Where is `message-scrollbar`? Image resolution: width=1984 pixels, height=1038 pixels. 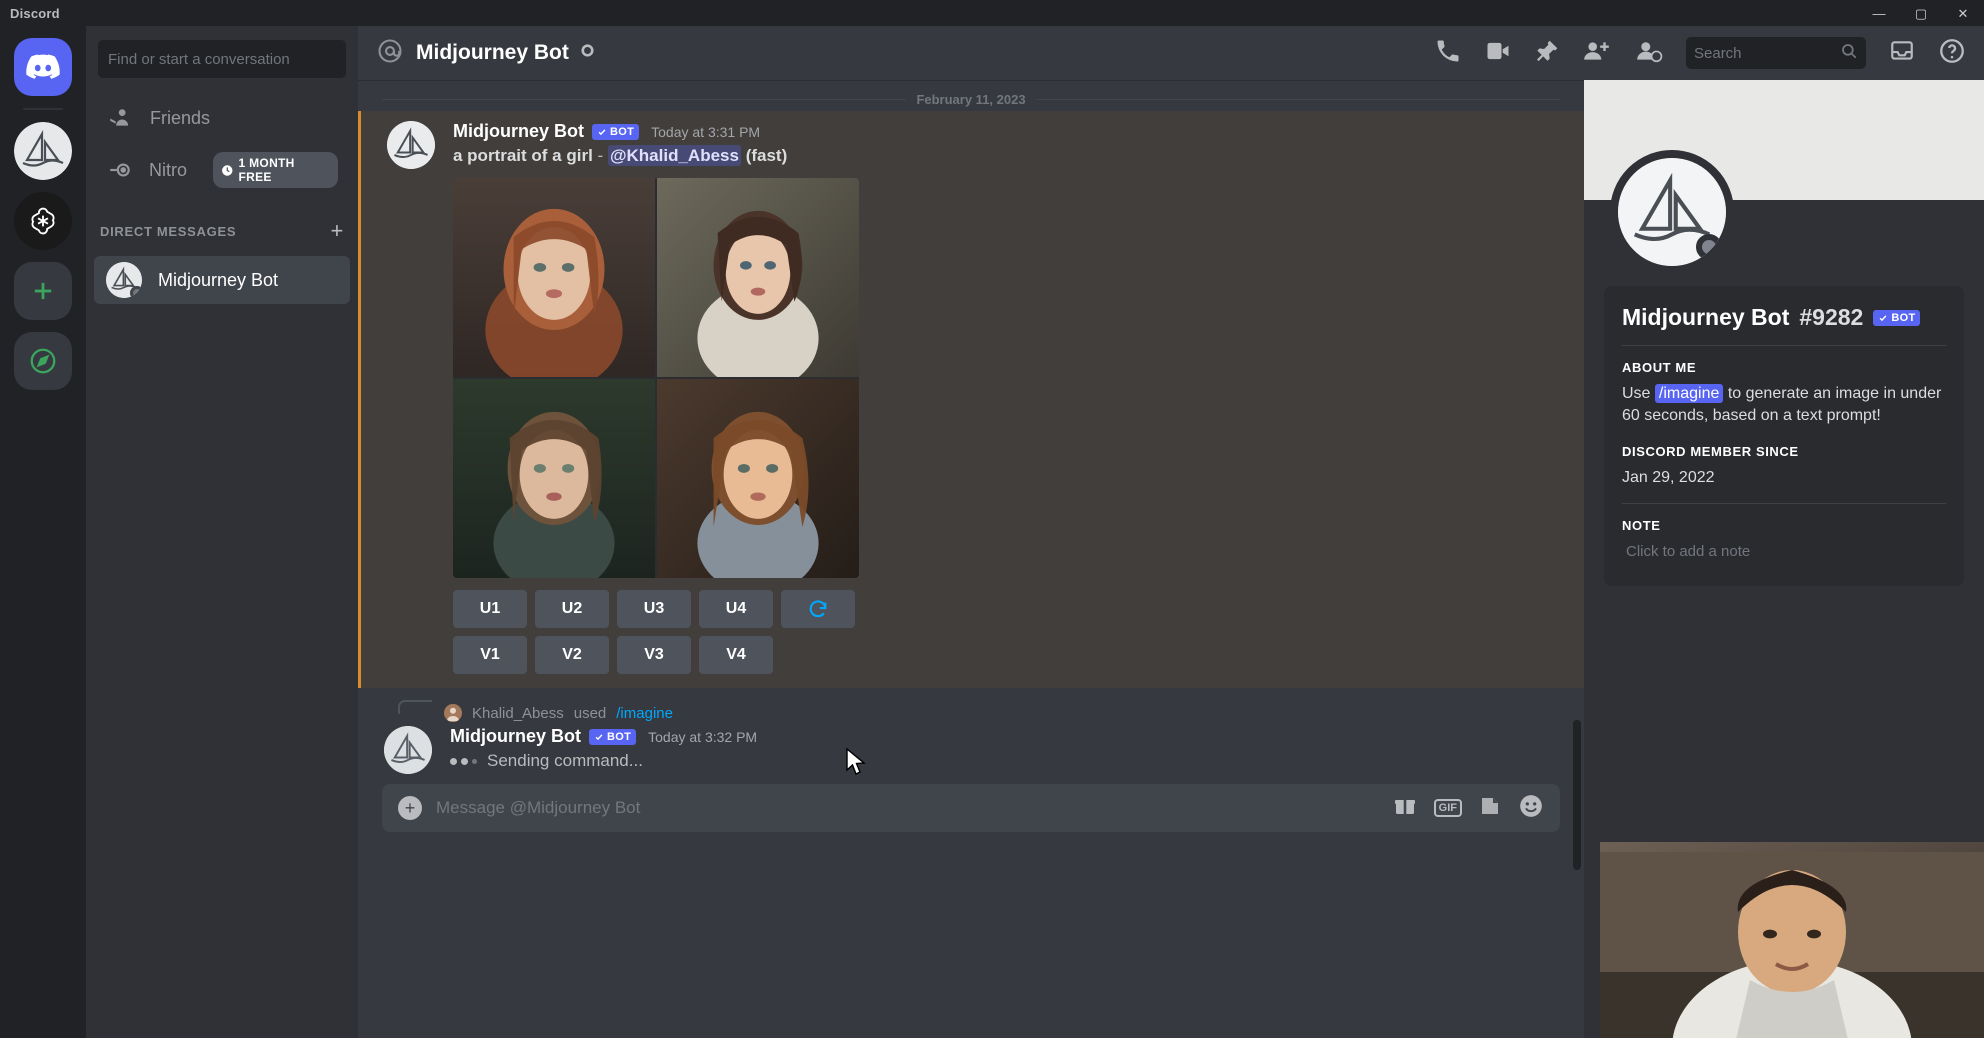 message-scrollbar is located at coordinates (1577, 795).